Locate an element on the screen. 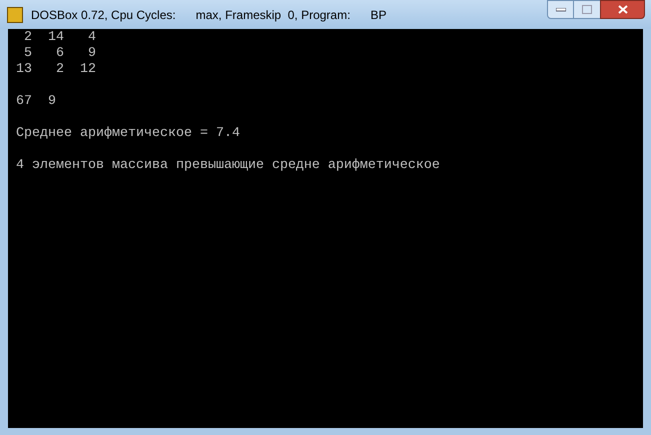  minimize-button is located at coordinates (560, 9).